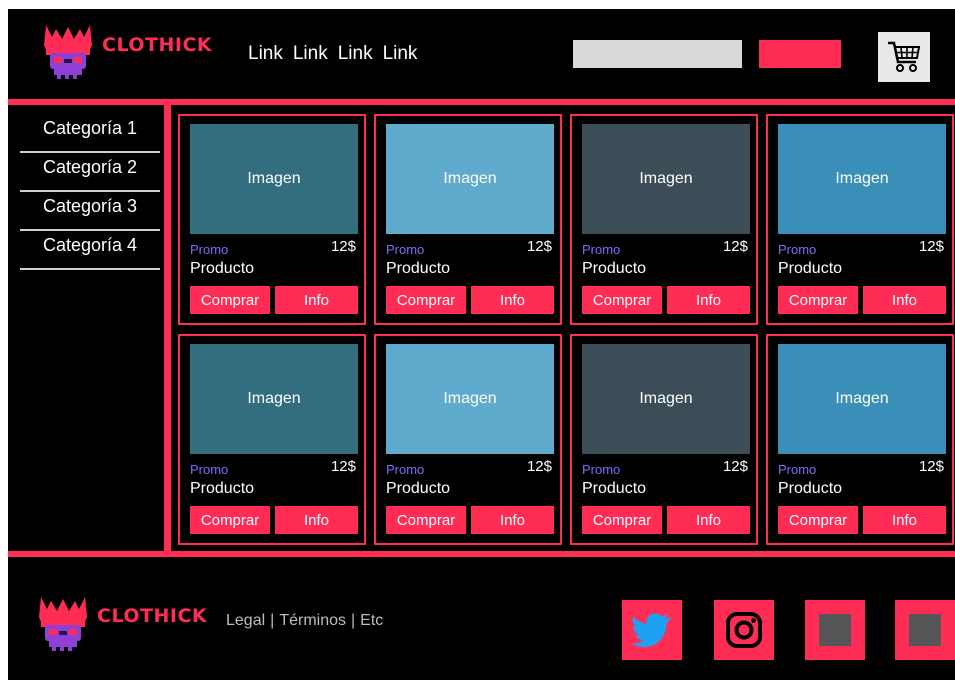 The image size is (955, 680). What do you see at coordinates (90, 128) in the screenshot?
I see `category-label: Categoría 1` at bounding box center [90, 128].